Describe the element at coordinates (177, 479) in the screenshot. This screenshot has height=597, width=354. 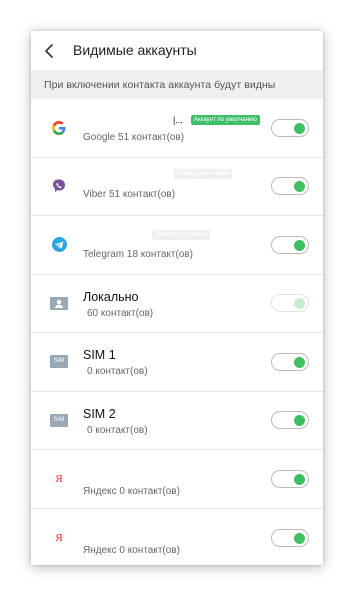
I see `account-row-yandex-1: Я Яндекс 0 контакт(ов)` at that location.